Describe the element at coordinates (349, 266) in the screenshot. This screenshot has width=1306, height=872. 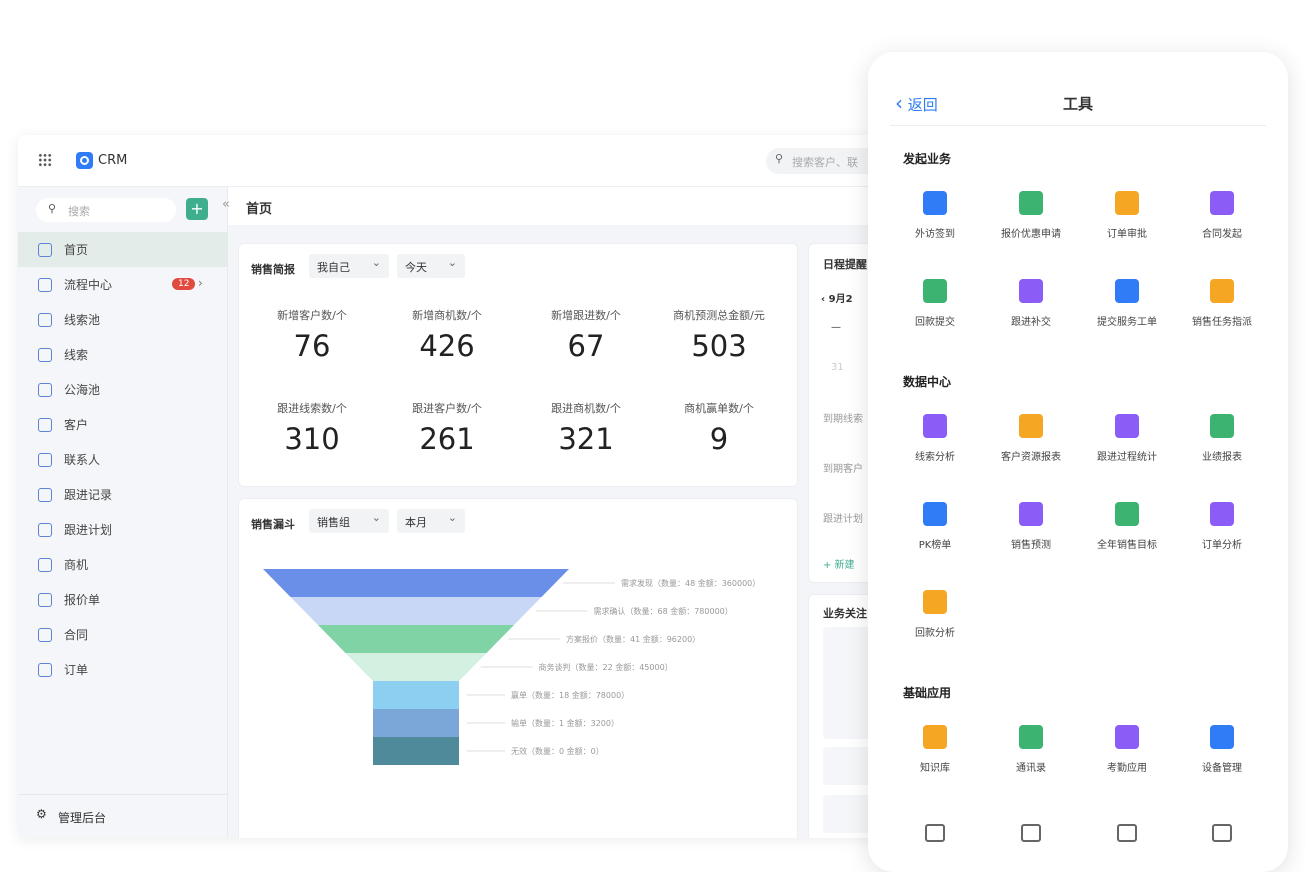
I see `owner-select: 我自己` at that location.